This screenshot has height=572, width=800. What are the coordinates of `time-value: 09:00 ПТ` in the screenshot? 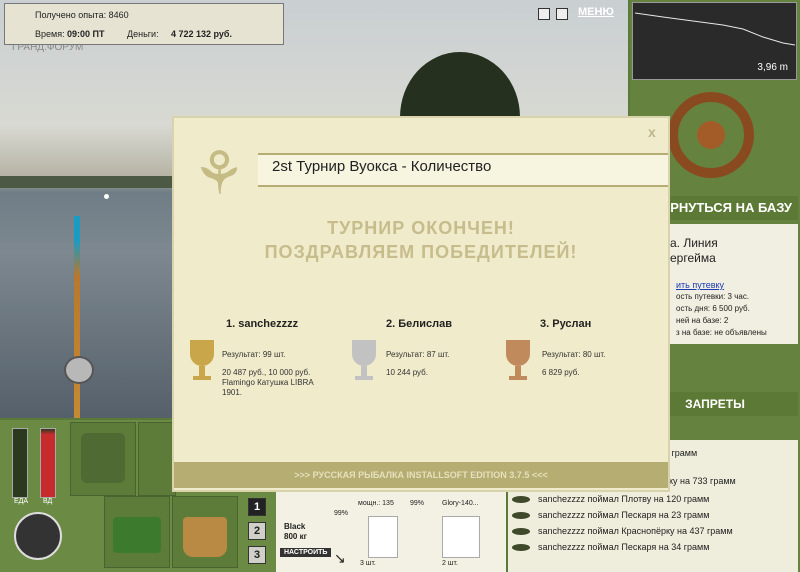 It's located at (86, 34).